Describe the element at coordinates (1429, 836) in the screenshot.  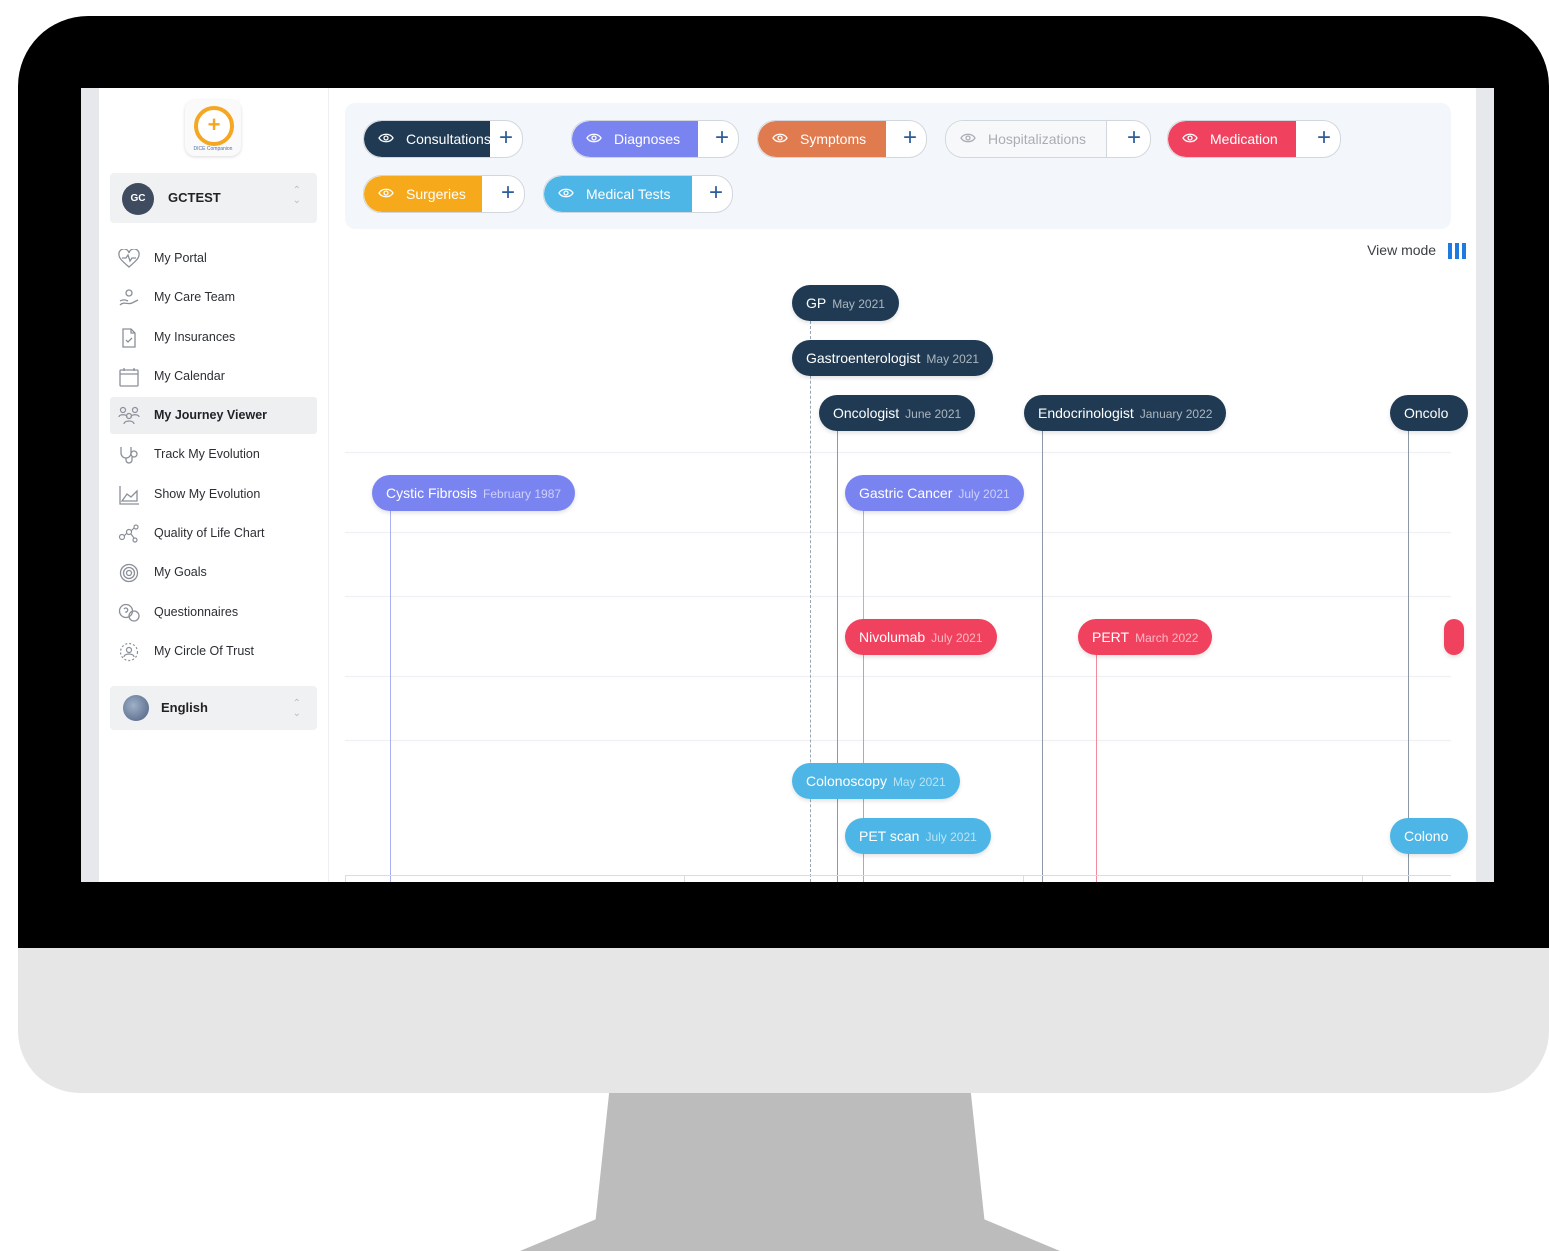
I see `event-medical-test: Colono` at that location.